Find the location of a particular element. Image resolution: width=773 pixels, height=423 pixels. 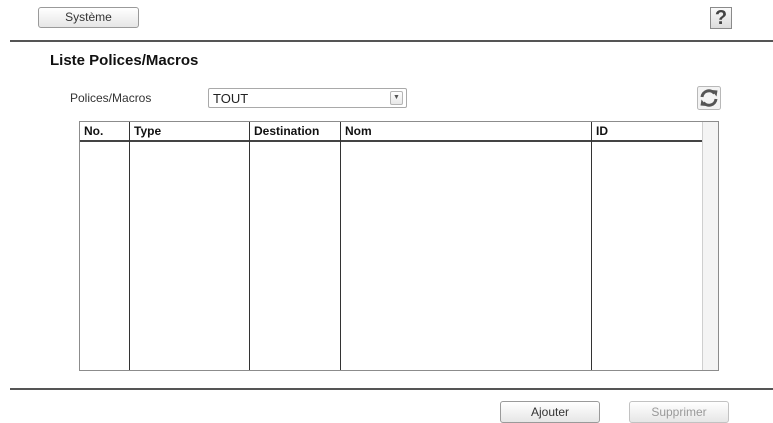

delete-button: Supprimer is located at coordinates (679, 412).